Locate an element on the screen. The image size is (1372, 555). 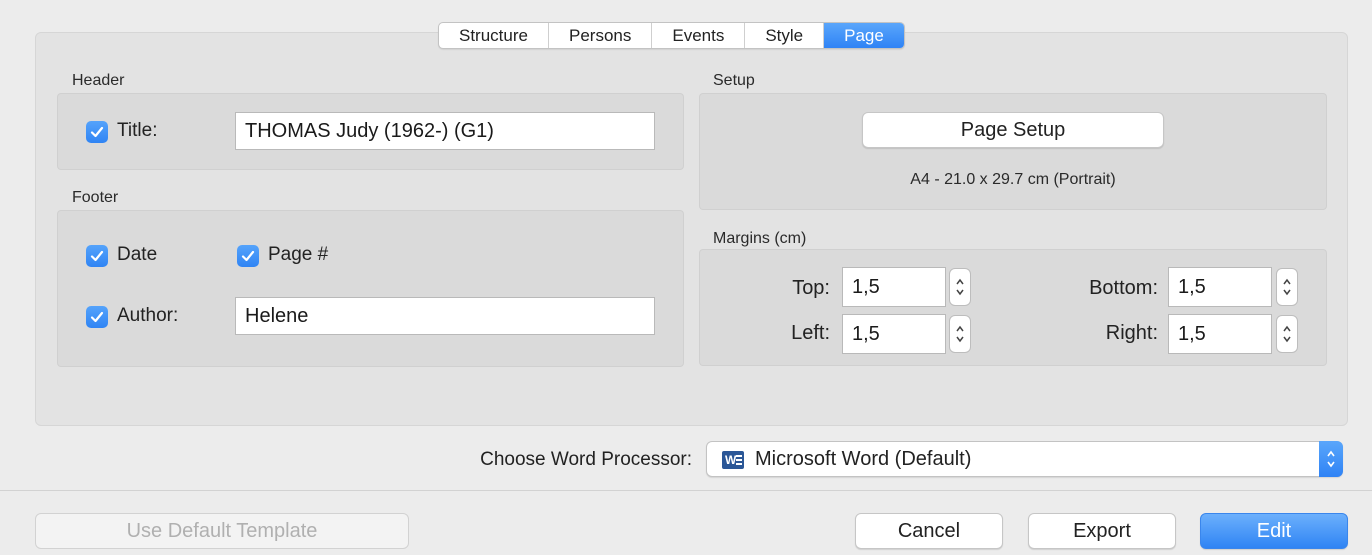
footer-box is located at coordinates (370, 288).